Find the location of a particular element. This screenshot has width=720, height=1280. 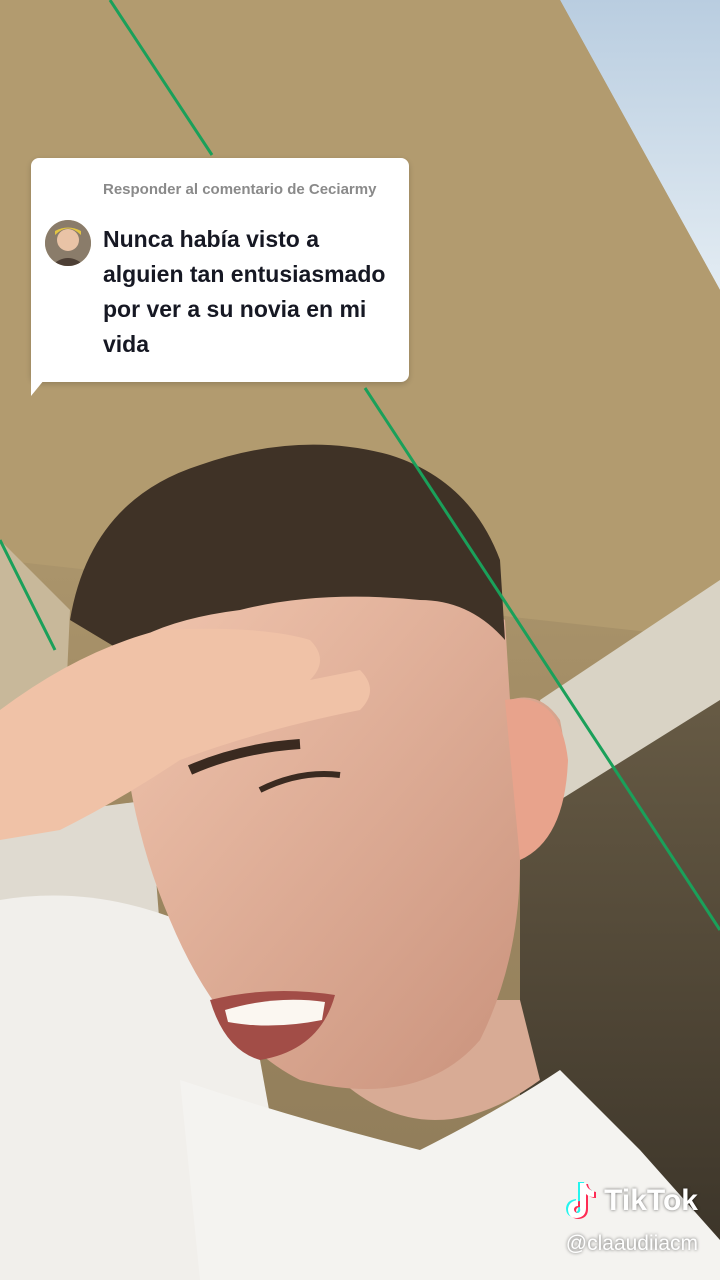

bubble-tail is located at coordinates (40, 385).